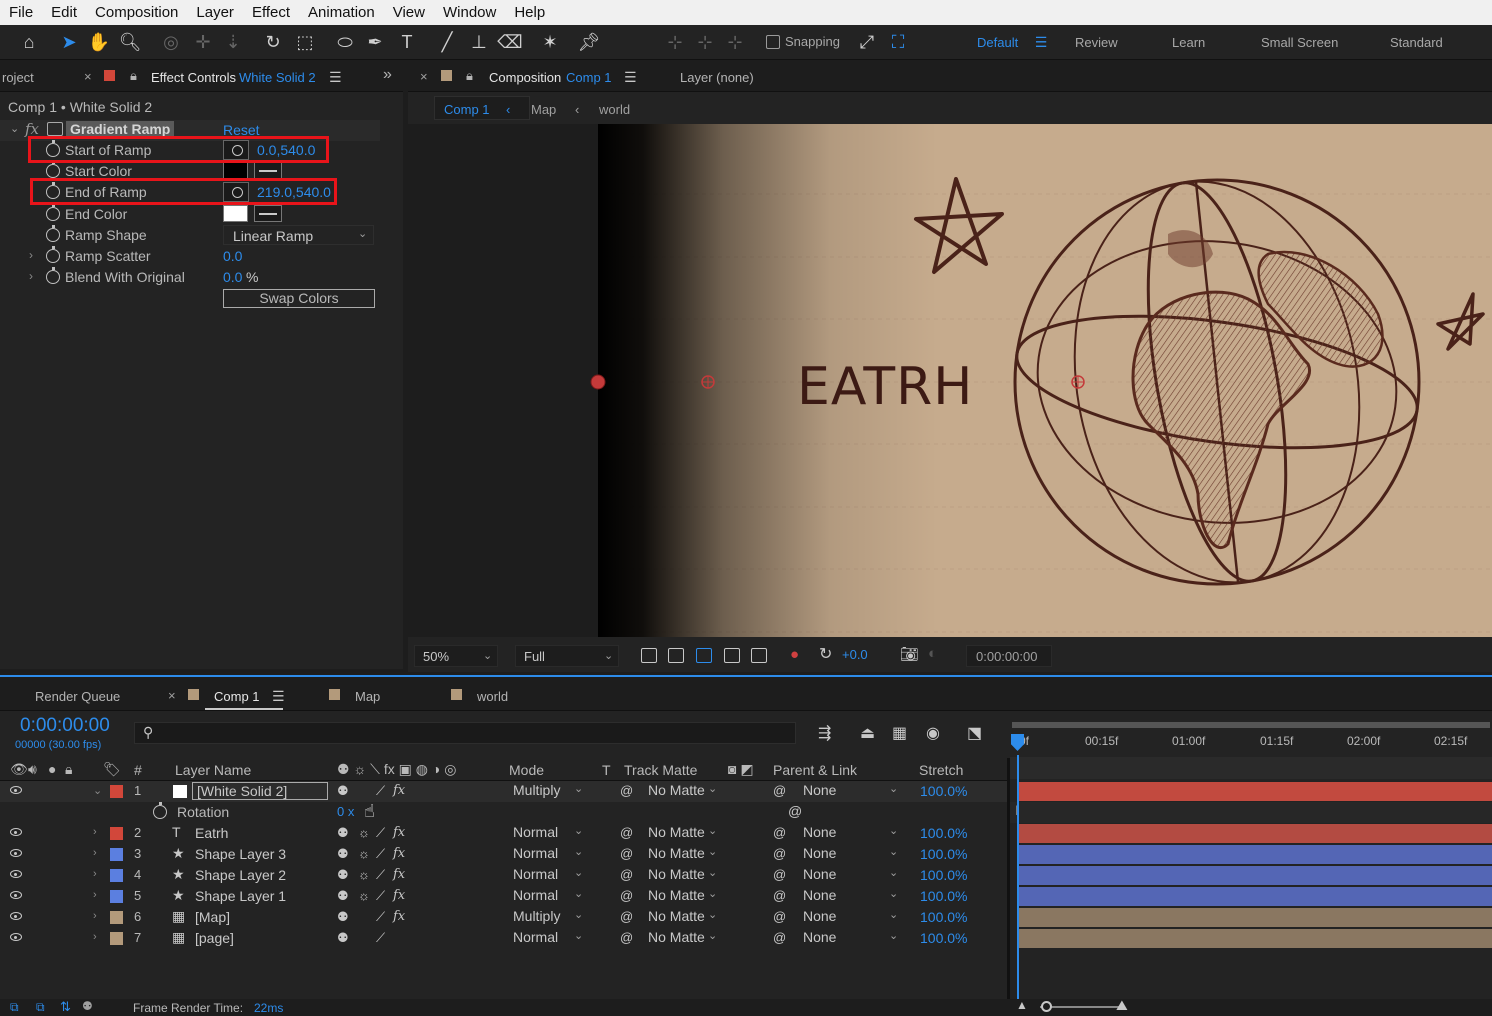 This screenshot has width=1492, height=1016. I want to click on frame-blending-icon: ▦, so click(899, 733).